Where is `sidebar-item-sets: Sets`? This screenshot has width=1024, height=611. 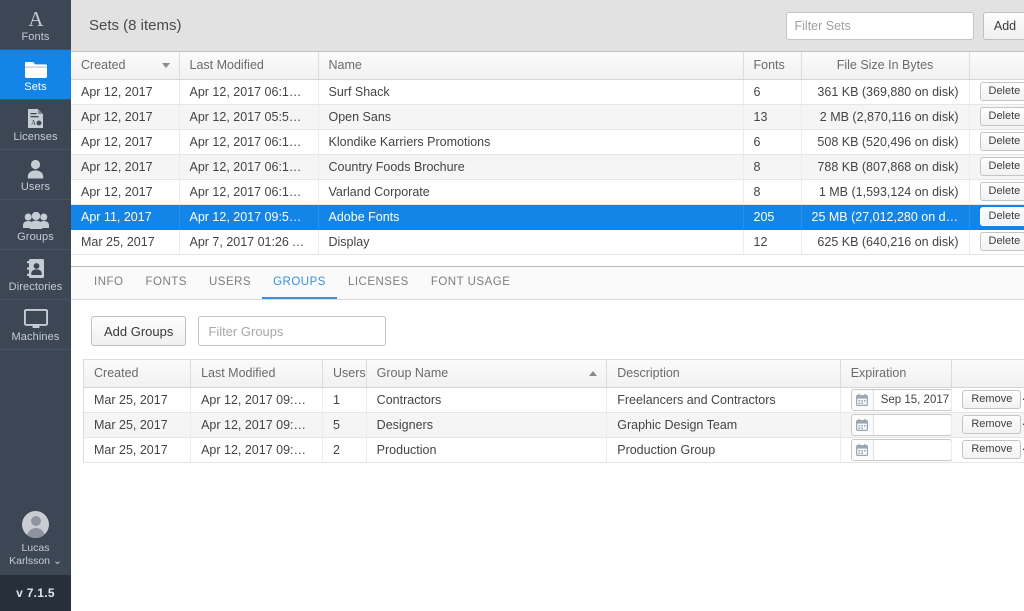
sidebar-item-sets: Sets is located at coordinates (35, 75).